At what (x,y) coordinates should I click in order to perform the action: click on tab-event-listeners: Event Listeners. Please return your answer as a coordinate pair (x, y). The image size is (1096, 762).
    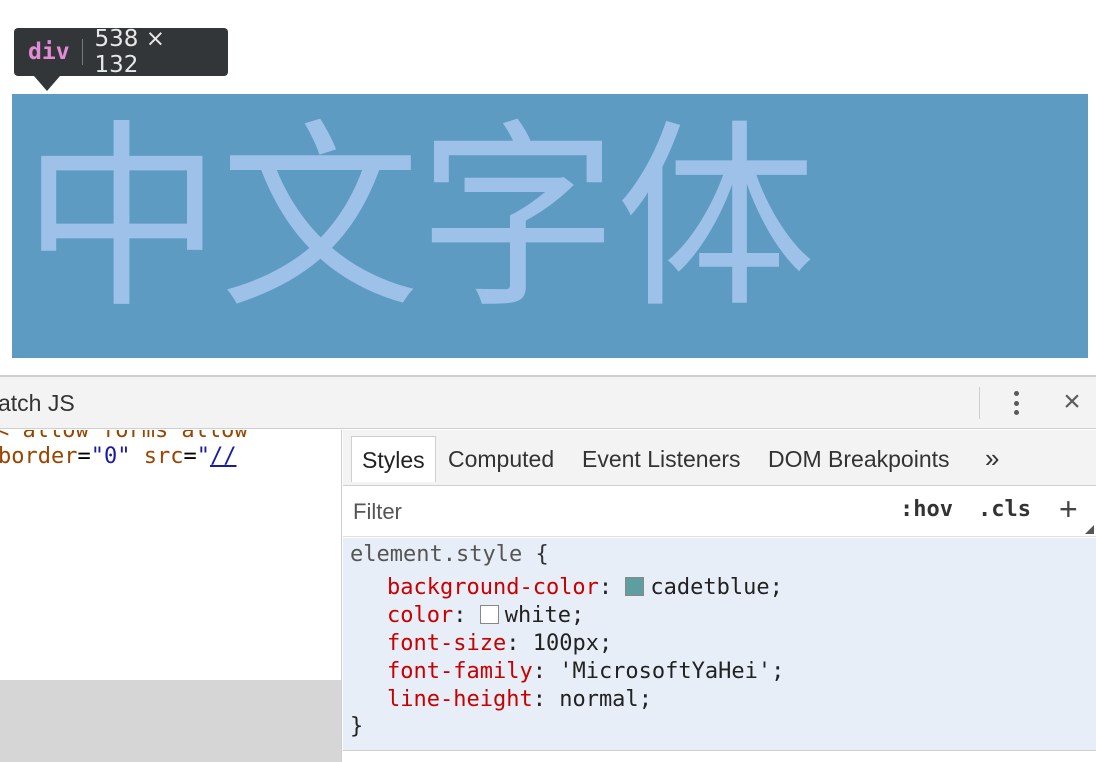
    Looking at the image, I should click on (661, 459).